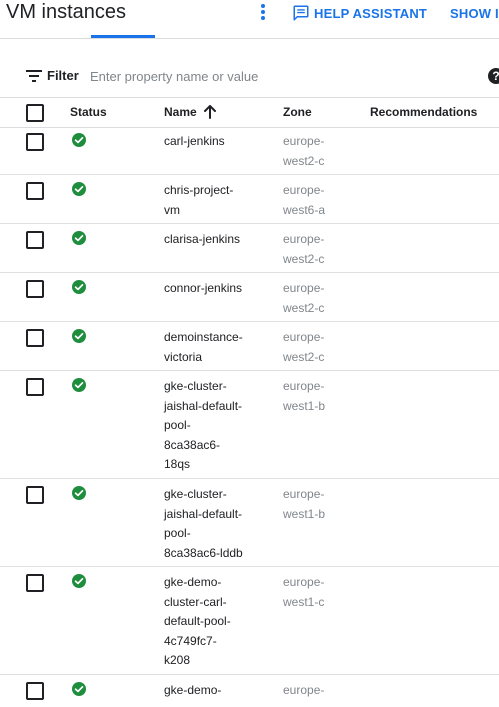  I want to click on filter-list-icon, so click(34, 76).